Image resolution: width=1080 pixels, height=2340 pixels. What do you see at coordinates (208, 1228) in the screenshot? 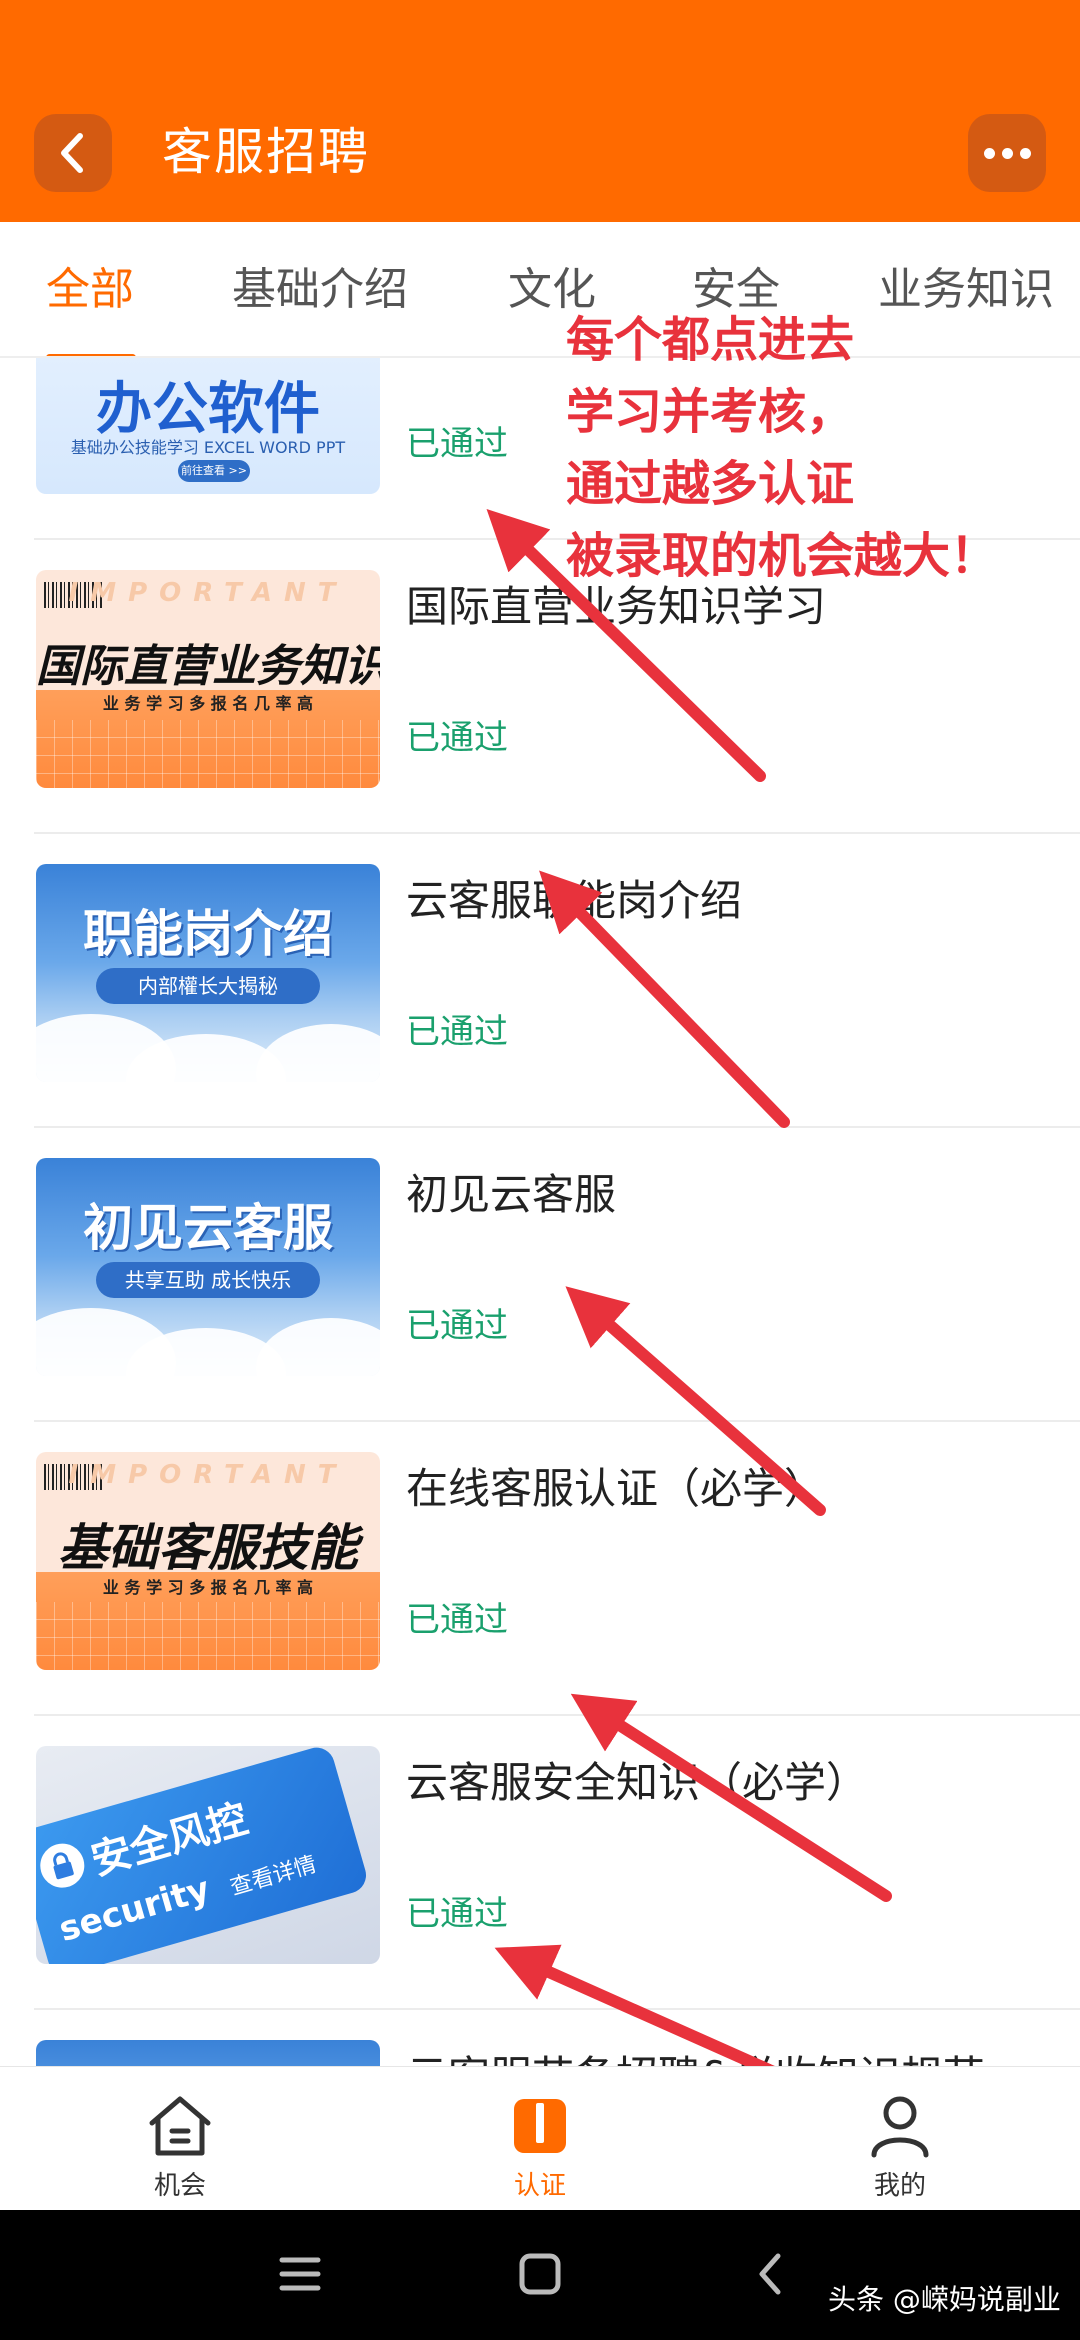
I see `thumbnail-headline: 初见云客服` at bounding box center [208, 1228].